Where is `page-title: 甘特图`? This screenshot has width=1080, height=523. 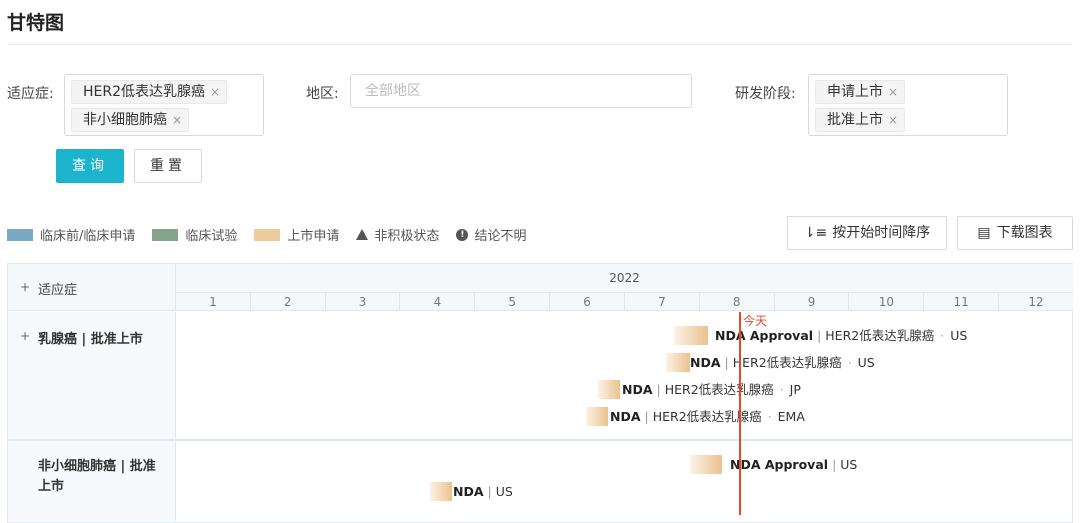 page-title: 甘特图 is located at coordinates (36, 23).